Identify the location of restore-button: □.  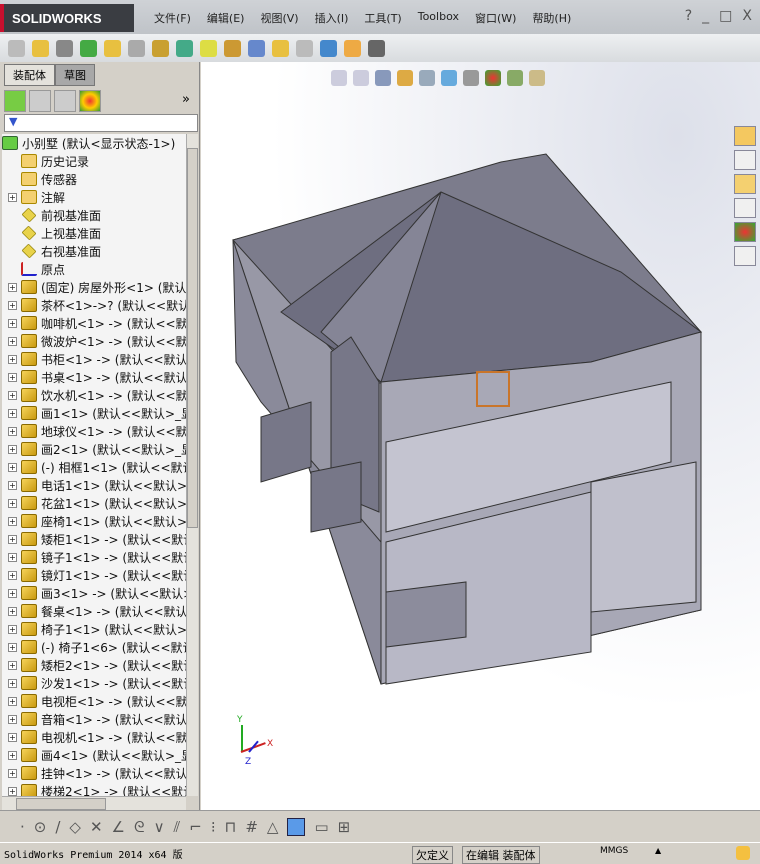
(725, 16).